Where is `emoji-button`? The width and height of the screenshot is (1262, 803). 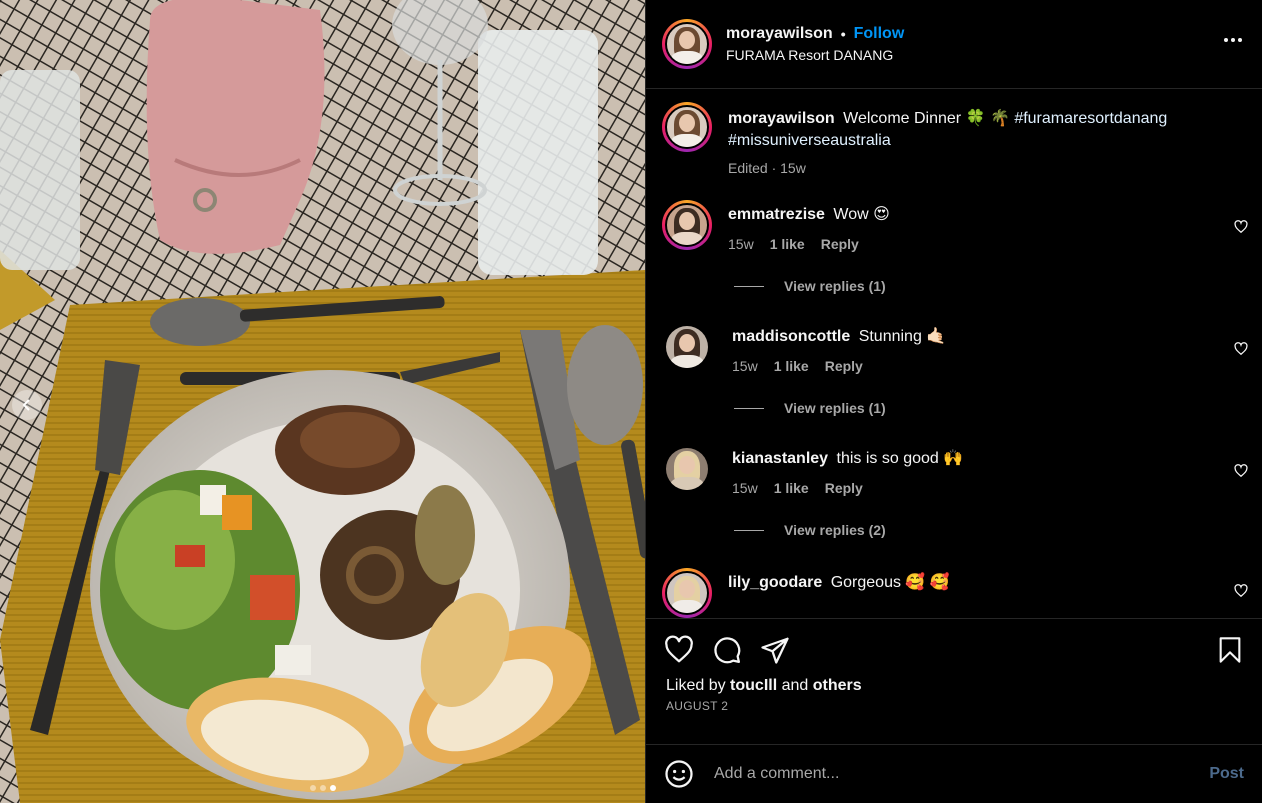
emoji-button is located at coordinates (679, 774).